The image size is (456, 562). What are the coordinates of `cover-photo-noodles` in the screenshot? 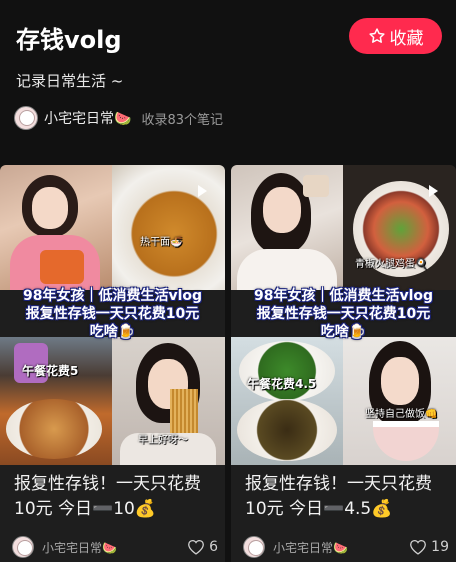 It's located at (168, 227).